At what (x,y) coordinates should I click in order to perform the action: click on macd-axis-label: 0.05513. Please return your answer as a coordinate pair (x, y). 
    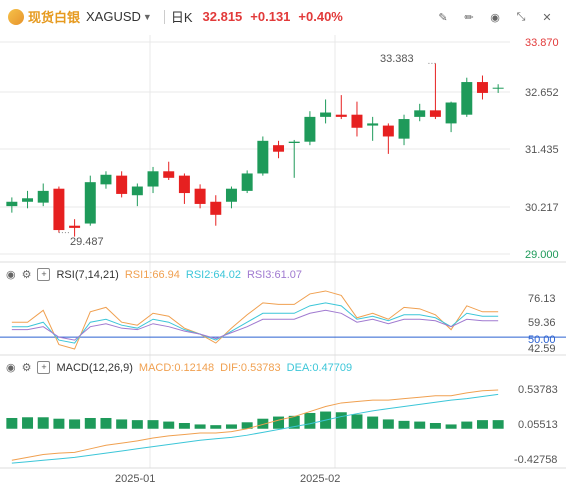
    Looking at the image, I should click on (538, 425).